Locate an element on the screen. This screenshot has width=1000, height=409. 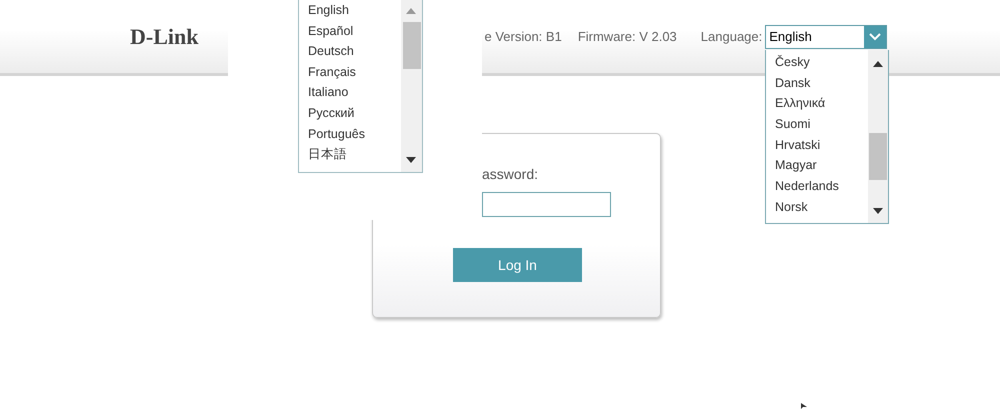
language-option: Suomi is located at coordinates (817, 124).